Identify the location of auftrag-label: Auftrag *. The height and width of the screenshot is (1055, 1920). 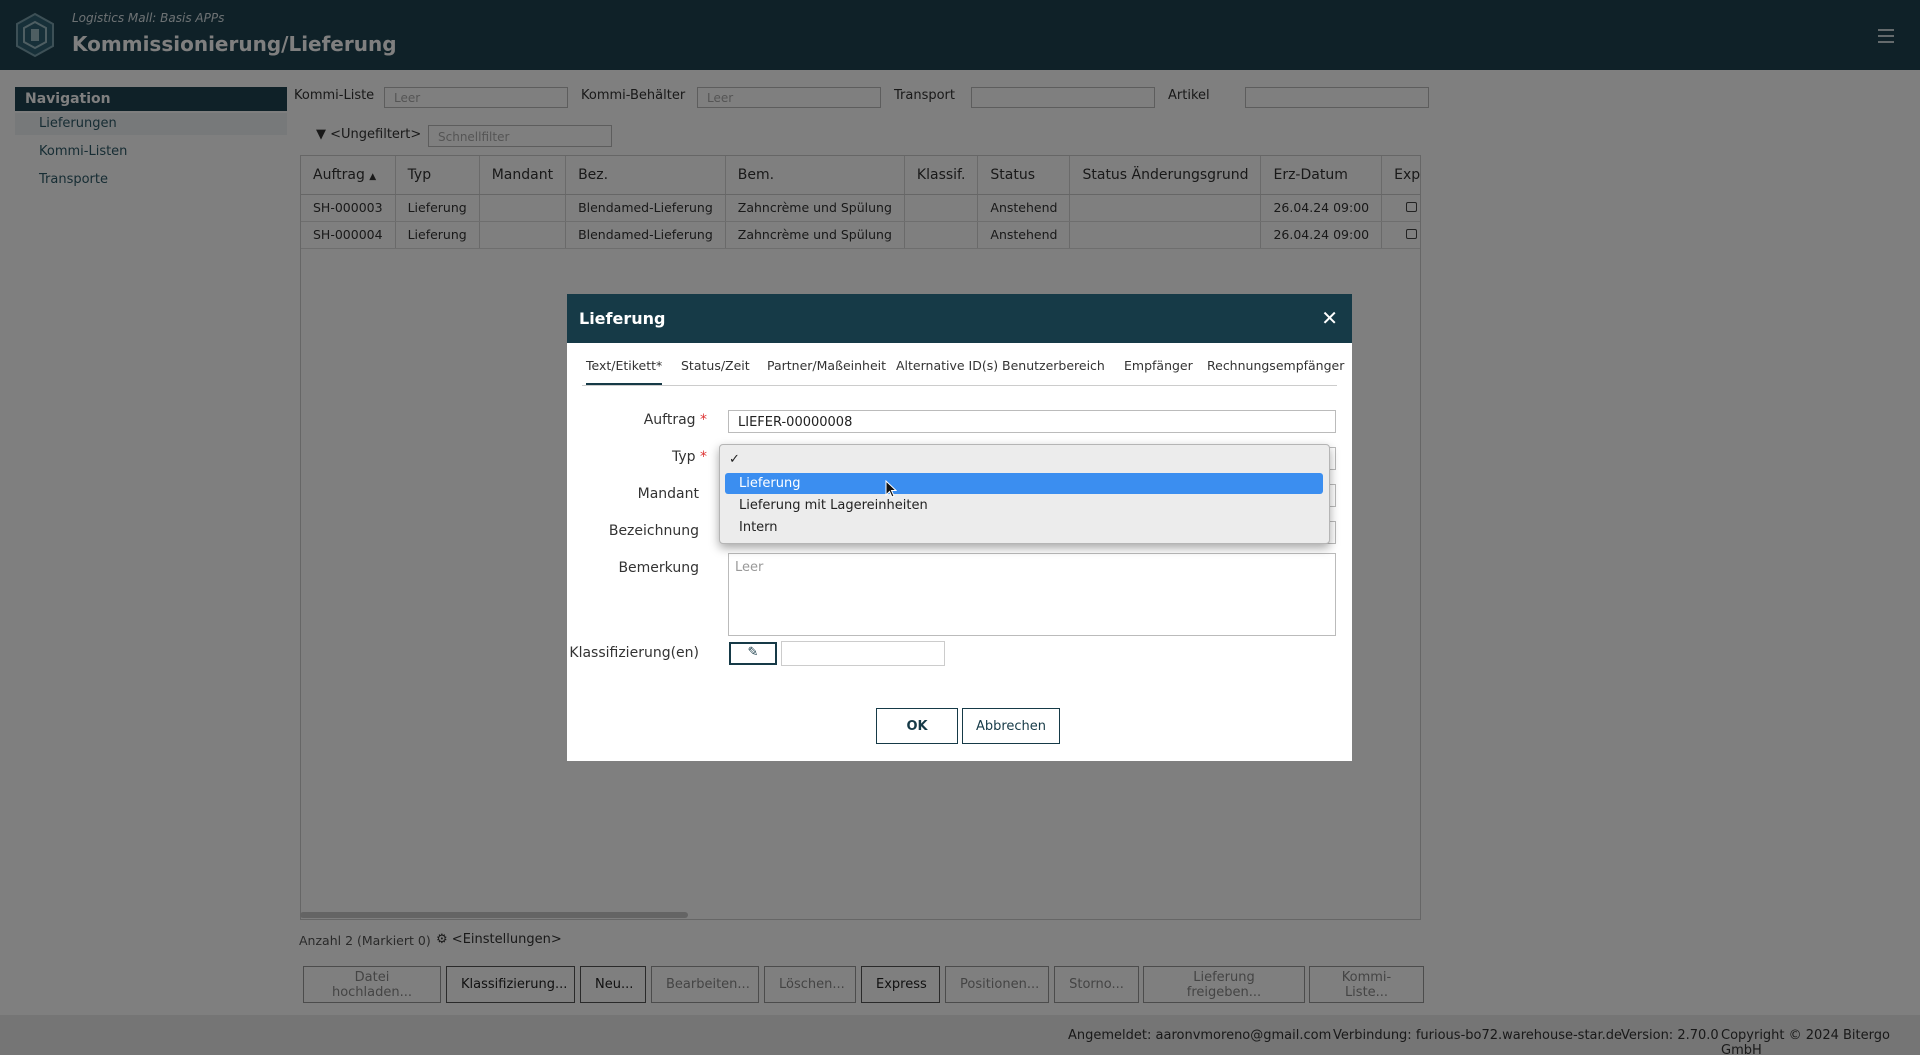
(675, 420).